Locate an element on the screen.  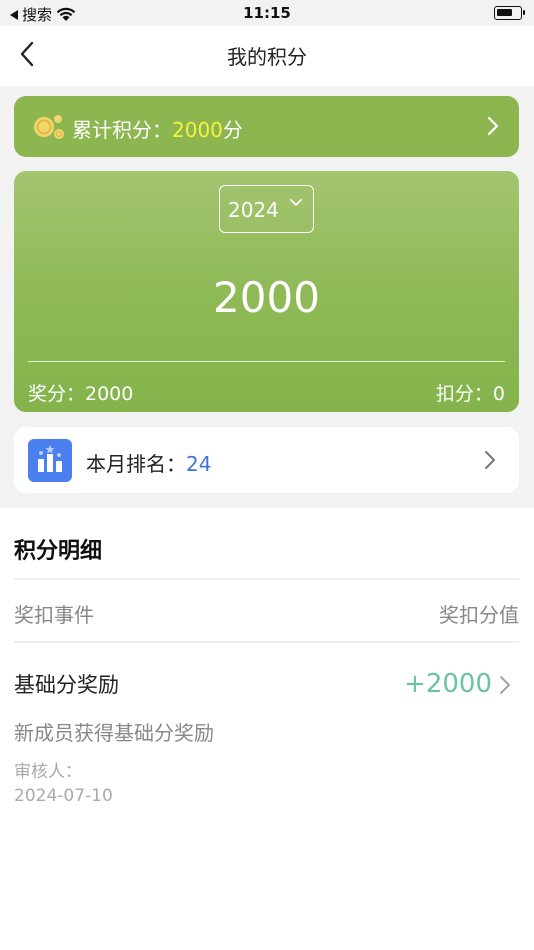
item-reviewer: 审核人： is located at coordinates (48, 772).